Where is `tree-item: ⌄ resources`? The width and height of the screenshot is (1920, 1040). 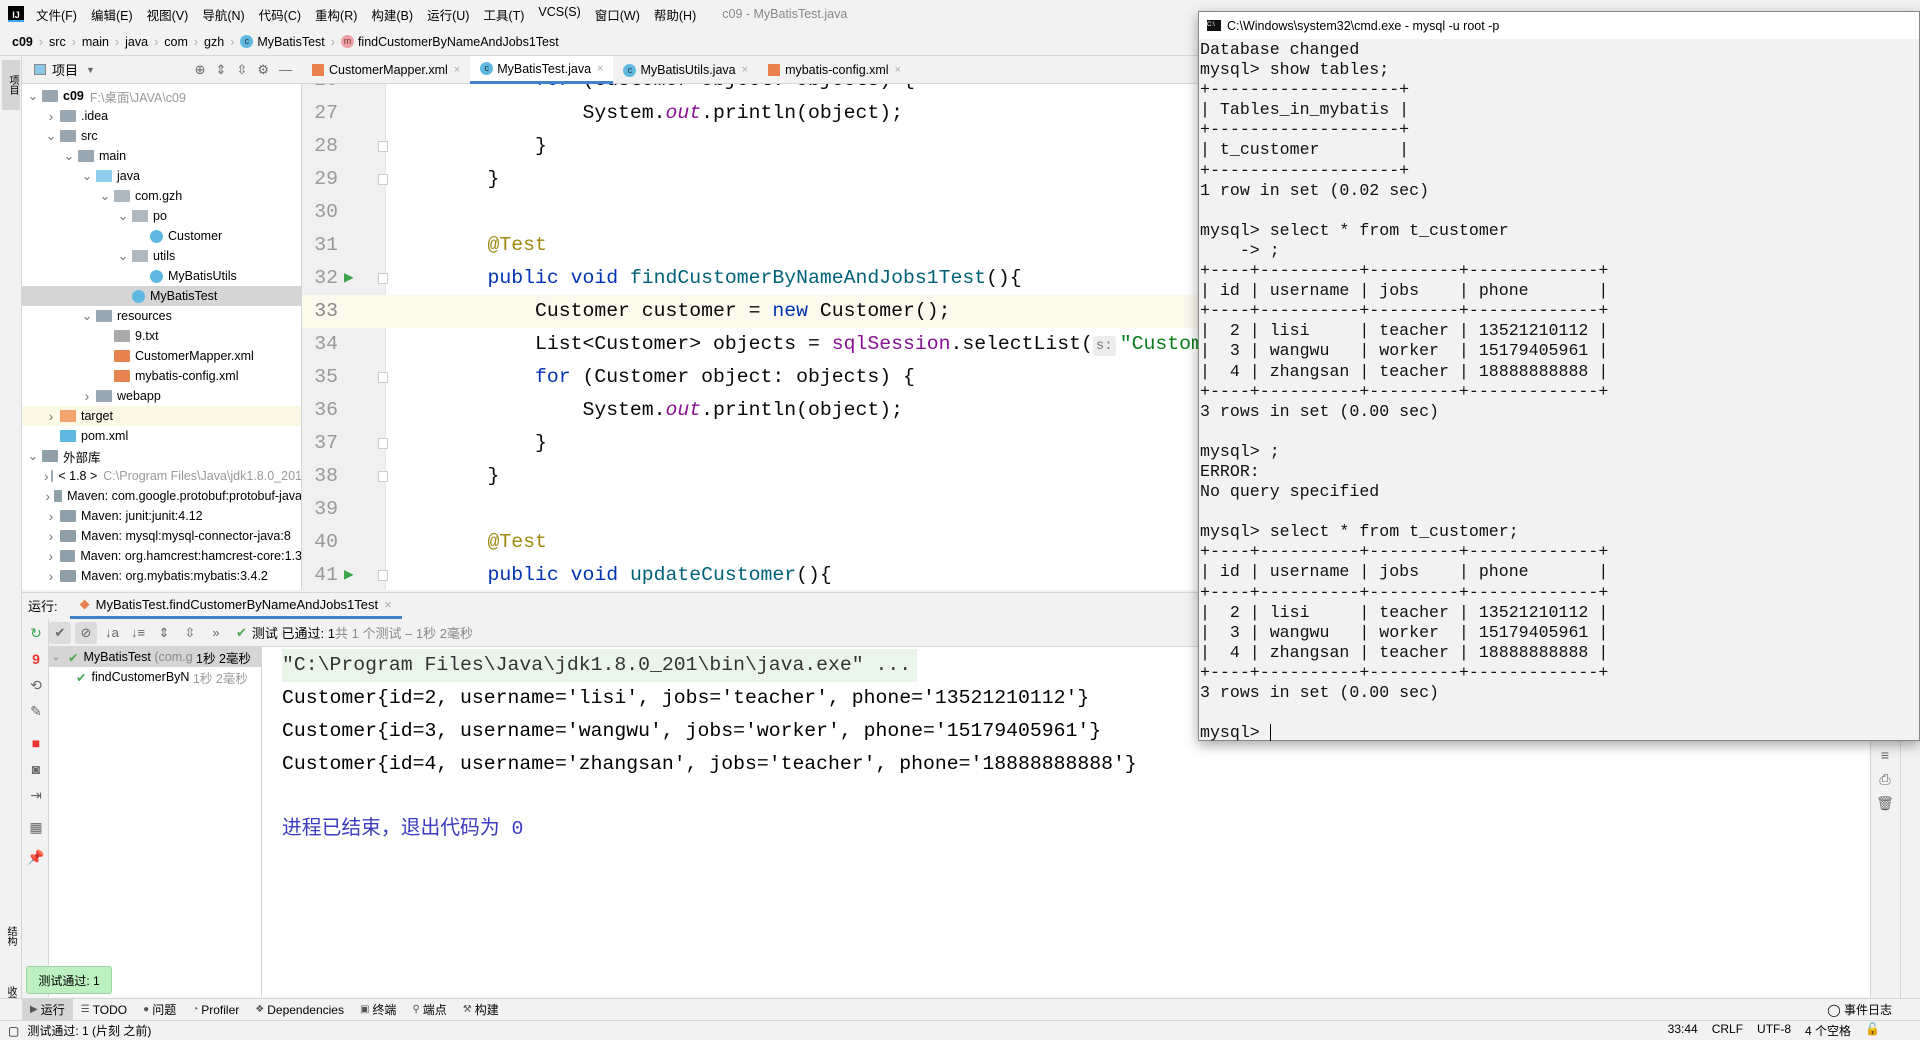 tree-item: ⌄ resources is located at coordinates (161, 316).